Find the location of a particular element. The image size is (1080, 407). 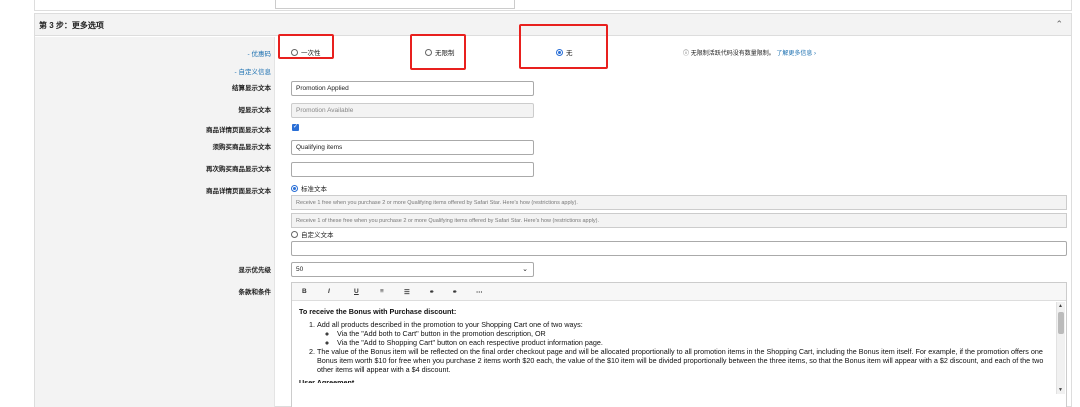

radio-standard-text: 标准文本 is located at coordinates (309, 188).